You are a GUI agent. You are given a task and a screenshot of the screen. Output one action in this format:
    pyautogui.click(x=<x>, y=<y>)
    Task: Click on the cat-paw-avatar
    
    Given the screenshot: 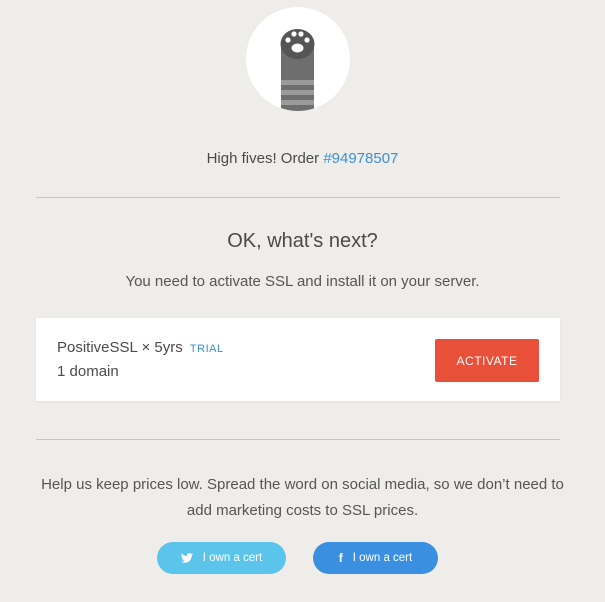 What is the action you would take?
    pyautogui.click(x=298, y=59)
    